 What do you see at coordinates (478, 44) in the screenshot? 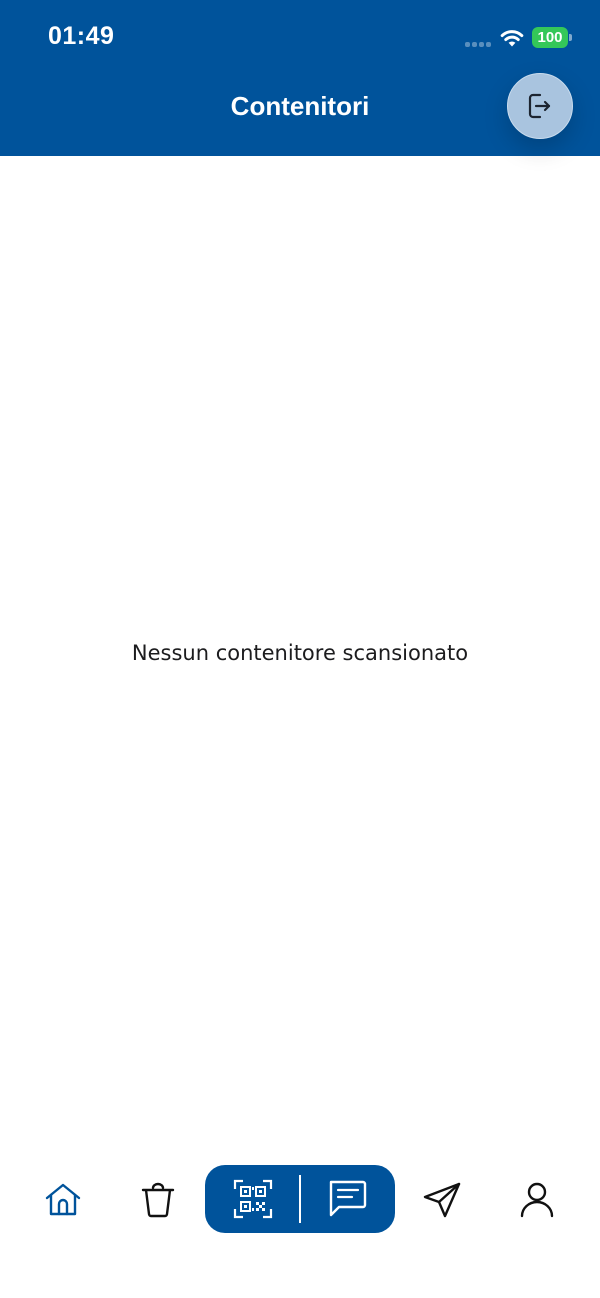
I see `cellular-signal-icon` at bounding box center [478, 44].